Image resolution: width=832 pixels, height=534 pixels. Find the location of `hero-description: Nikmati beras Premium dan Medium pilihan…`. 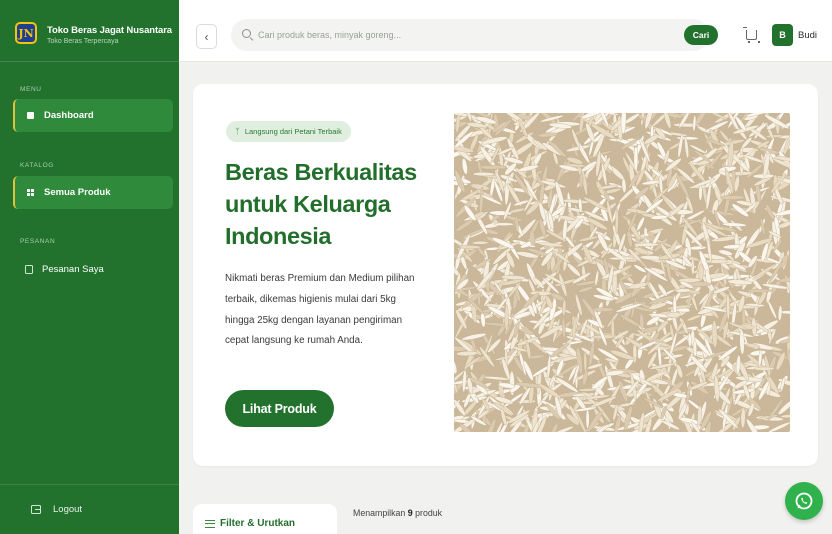

hero-description: Nikmati beras Premium dan Medium pilihan… is located at coordinates (320, 310).